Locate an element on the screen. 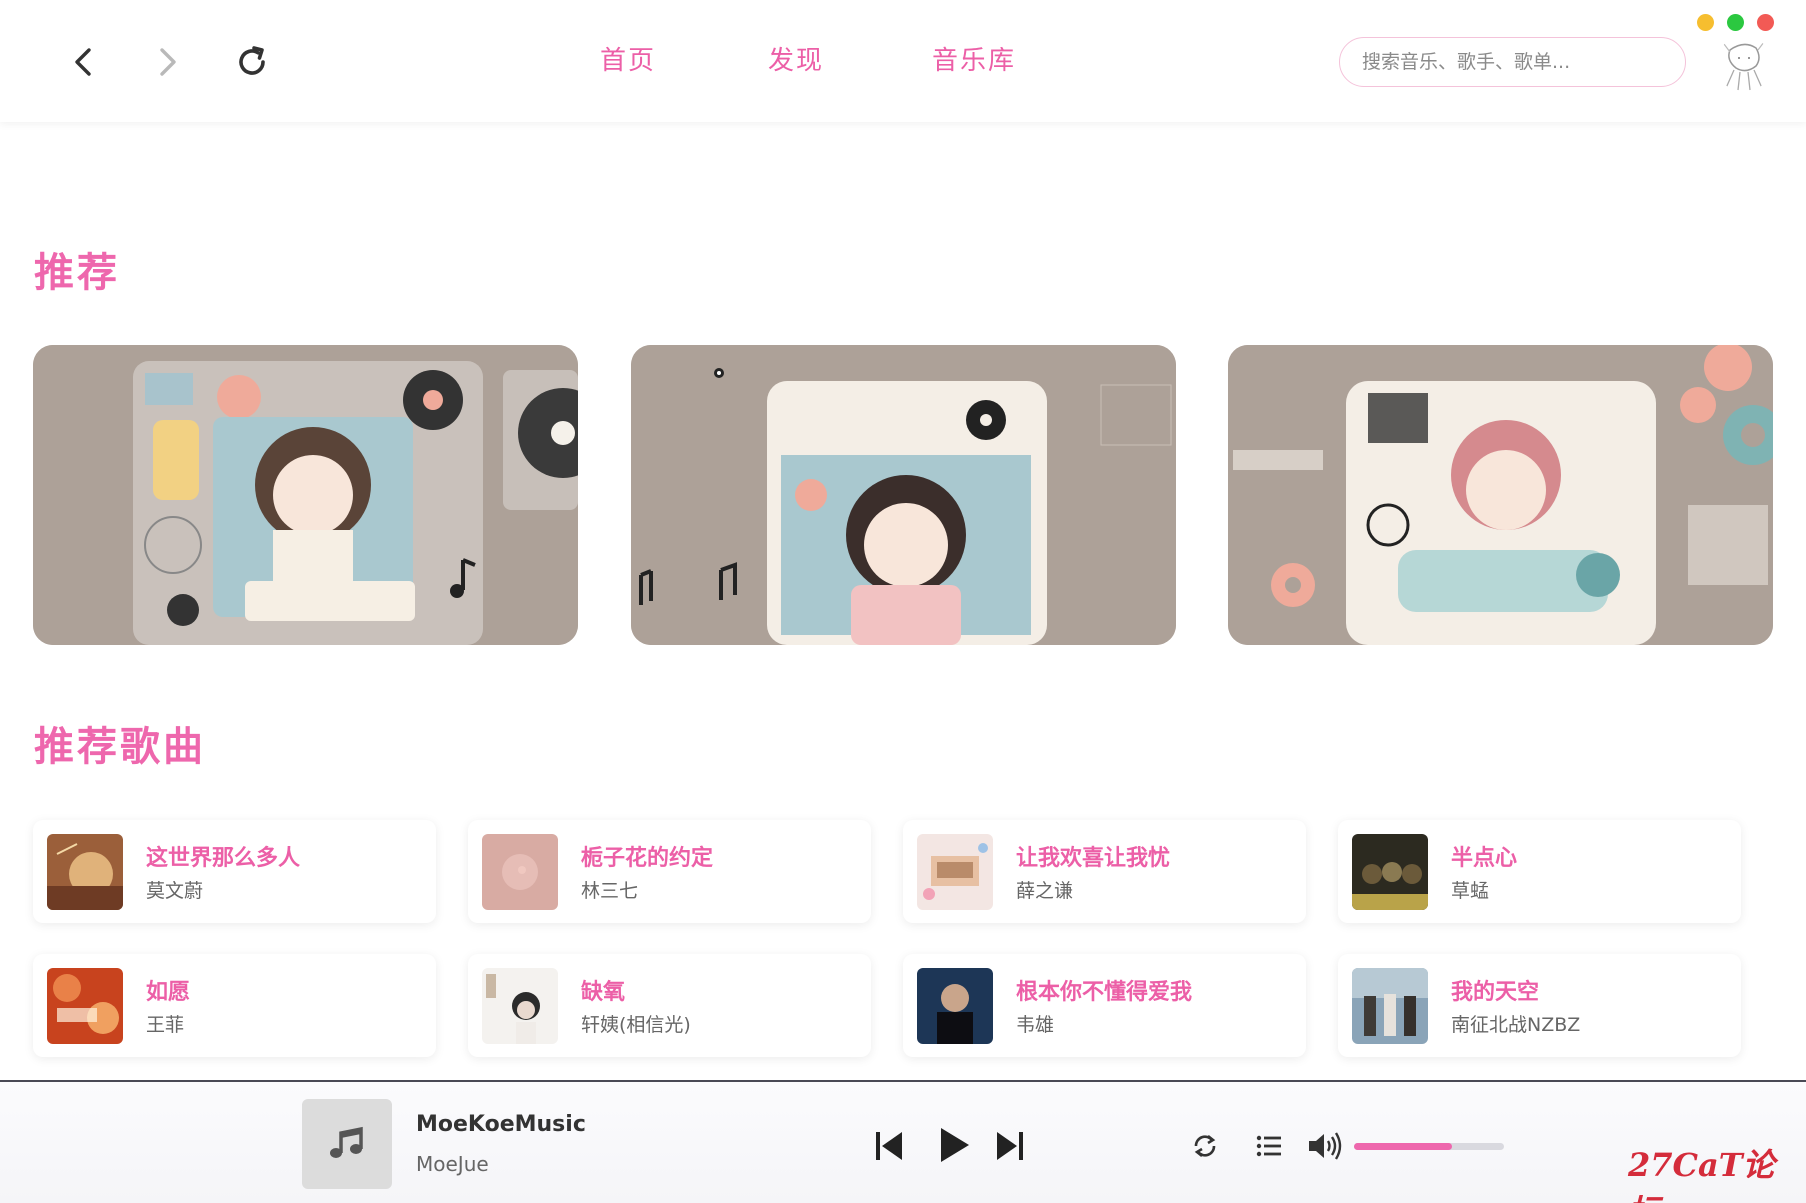 Image resolution: width=1806 pixels, height=1203 pixels. song-card: 缺氧 轩姨(相信光) is located at coordinates (669, 1005).